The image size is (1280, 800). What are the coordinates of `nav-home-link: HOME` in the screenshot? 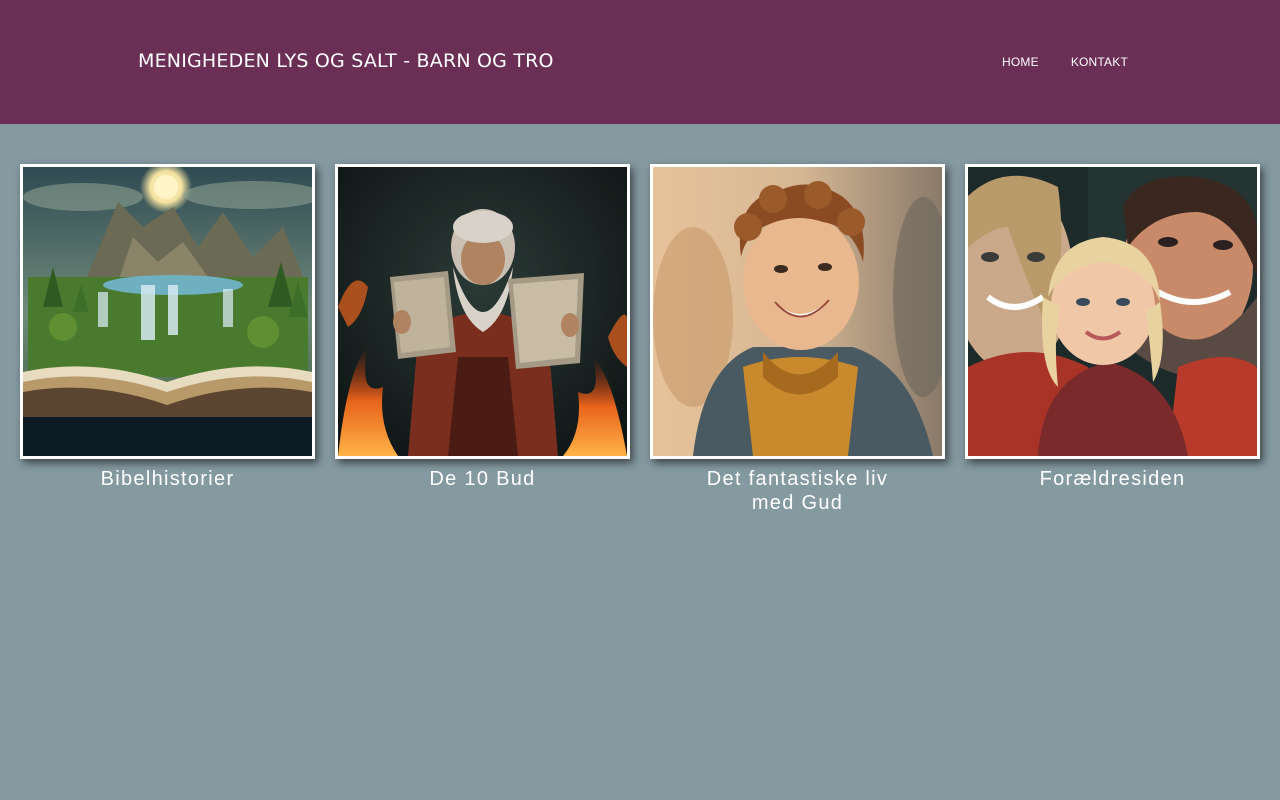 It's located at (1020, 62).